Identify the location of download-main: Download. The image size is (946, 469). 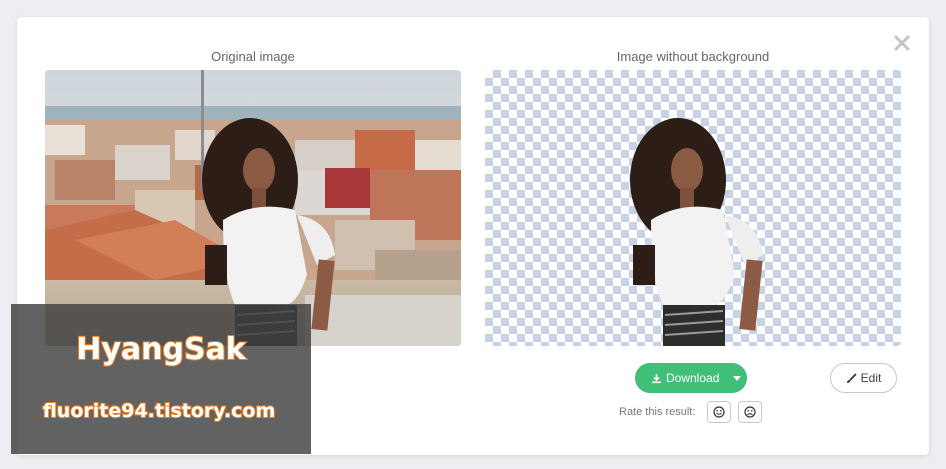
(681, 378).